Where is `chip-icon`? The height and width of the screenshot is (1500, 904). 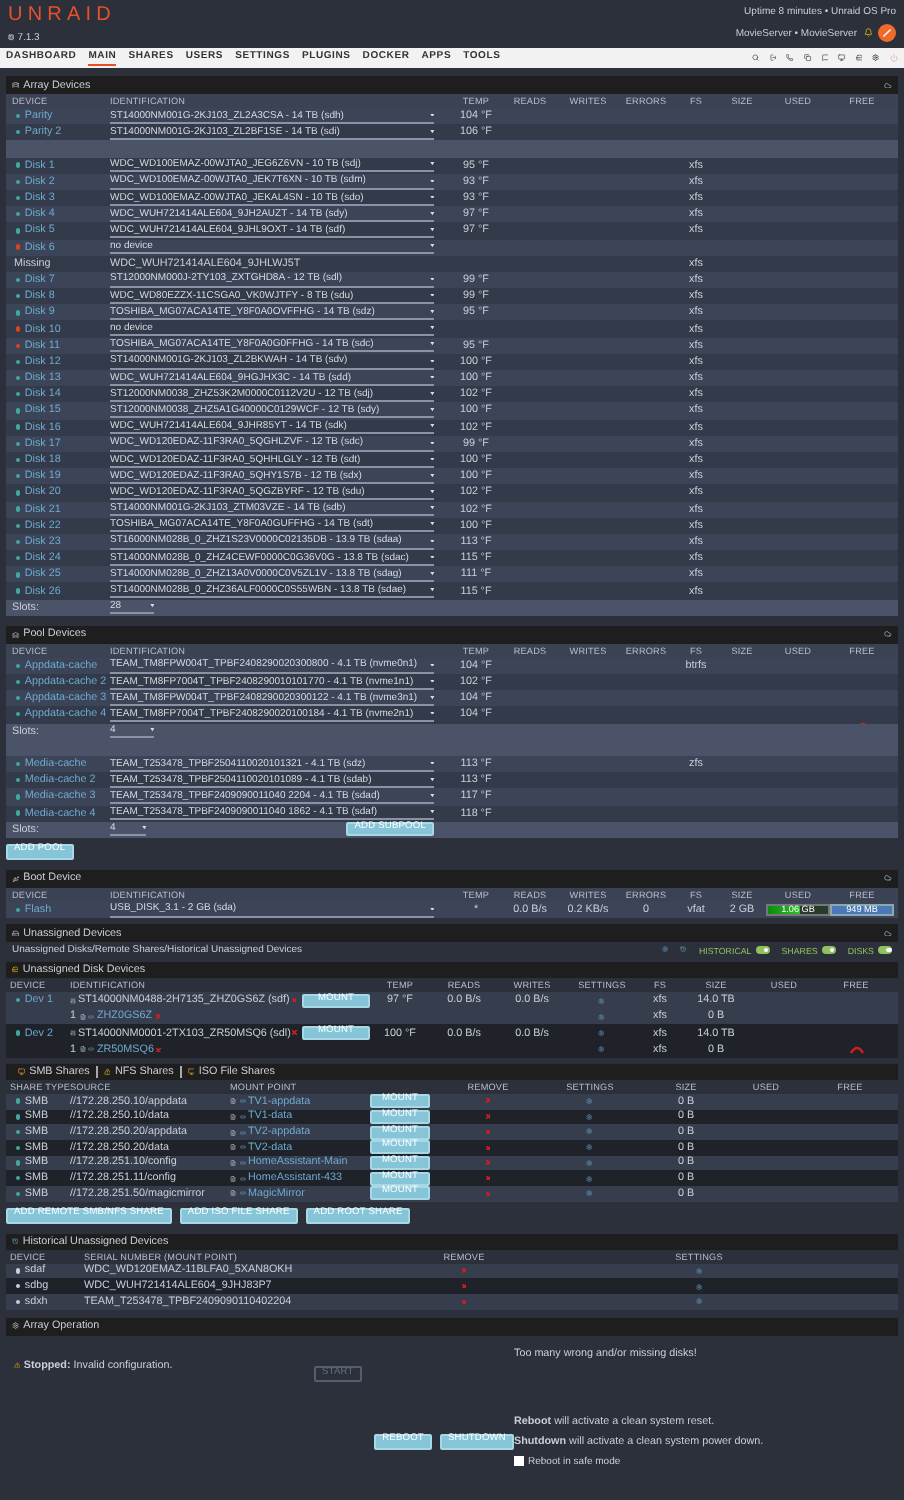
chip-icon is located at coordinates (11, 38).